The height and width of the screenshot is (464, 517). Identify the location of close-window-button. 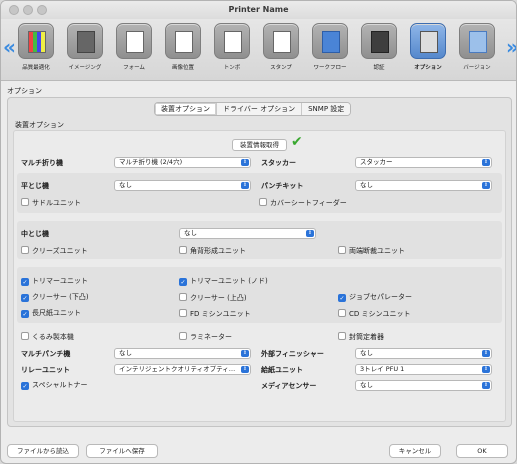
(14, 10).